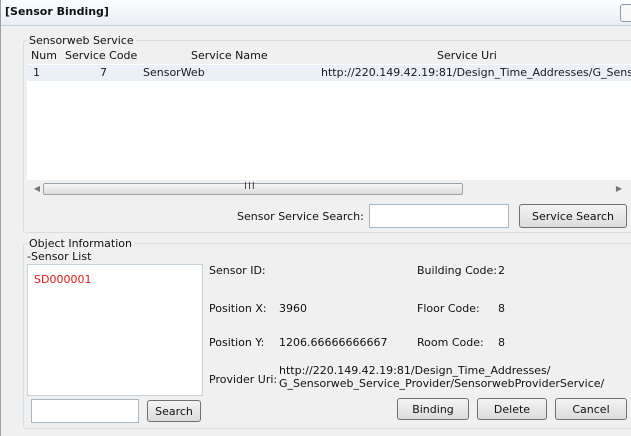  What do you see at coordinates (250, 186) in the screenshot?
I see `scroll-grip: III` at bounding box center [250, 186].